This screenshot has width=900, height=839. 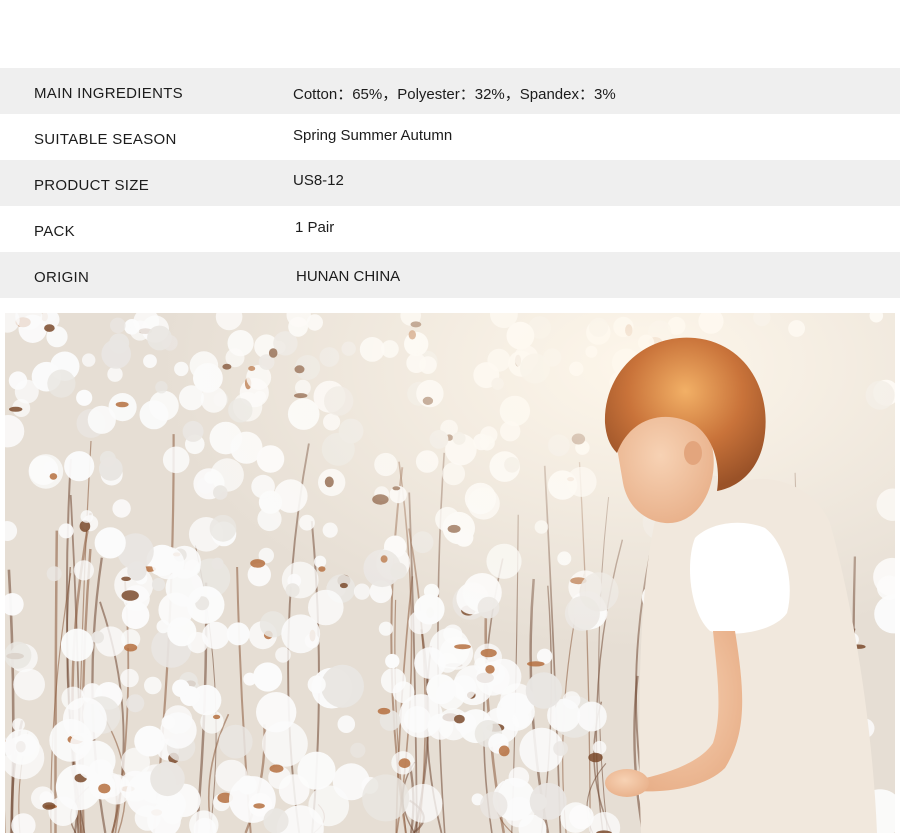 I want to click on spec-value: Cotton：65%，Polyester：32%，Spandex：3%, so click(x=454, y=94).